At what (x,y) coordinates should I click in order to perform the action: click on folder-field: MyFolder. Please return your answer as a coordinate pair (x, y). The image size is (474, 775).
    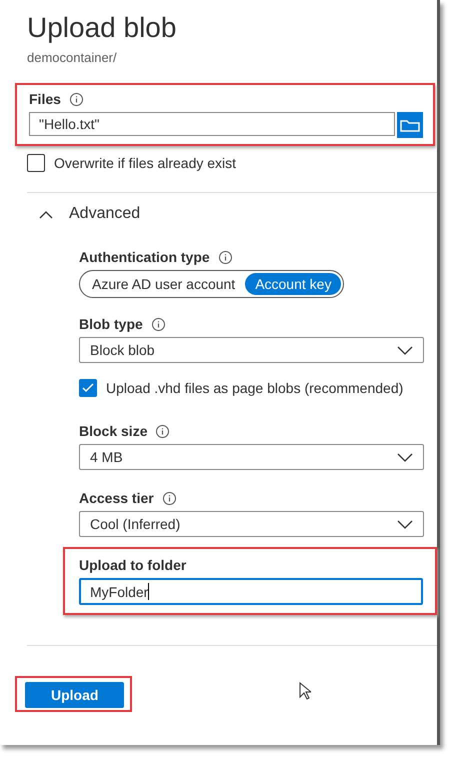
    Looking at the image, I should click on (251, 591).